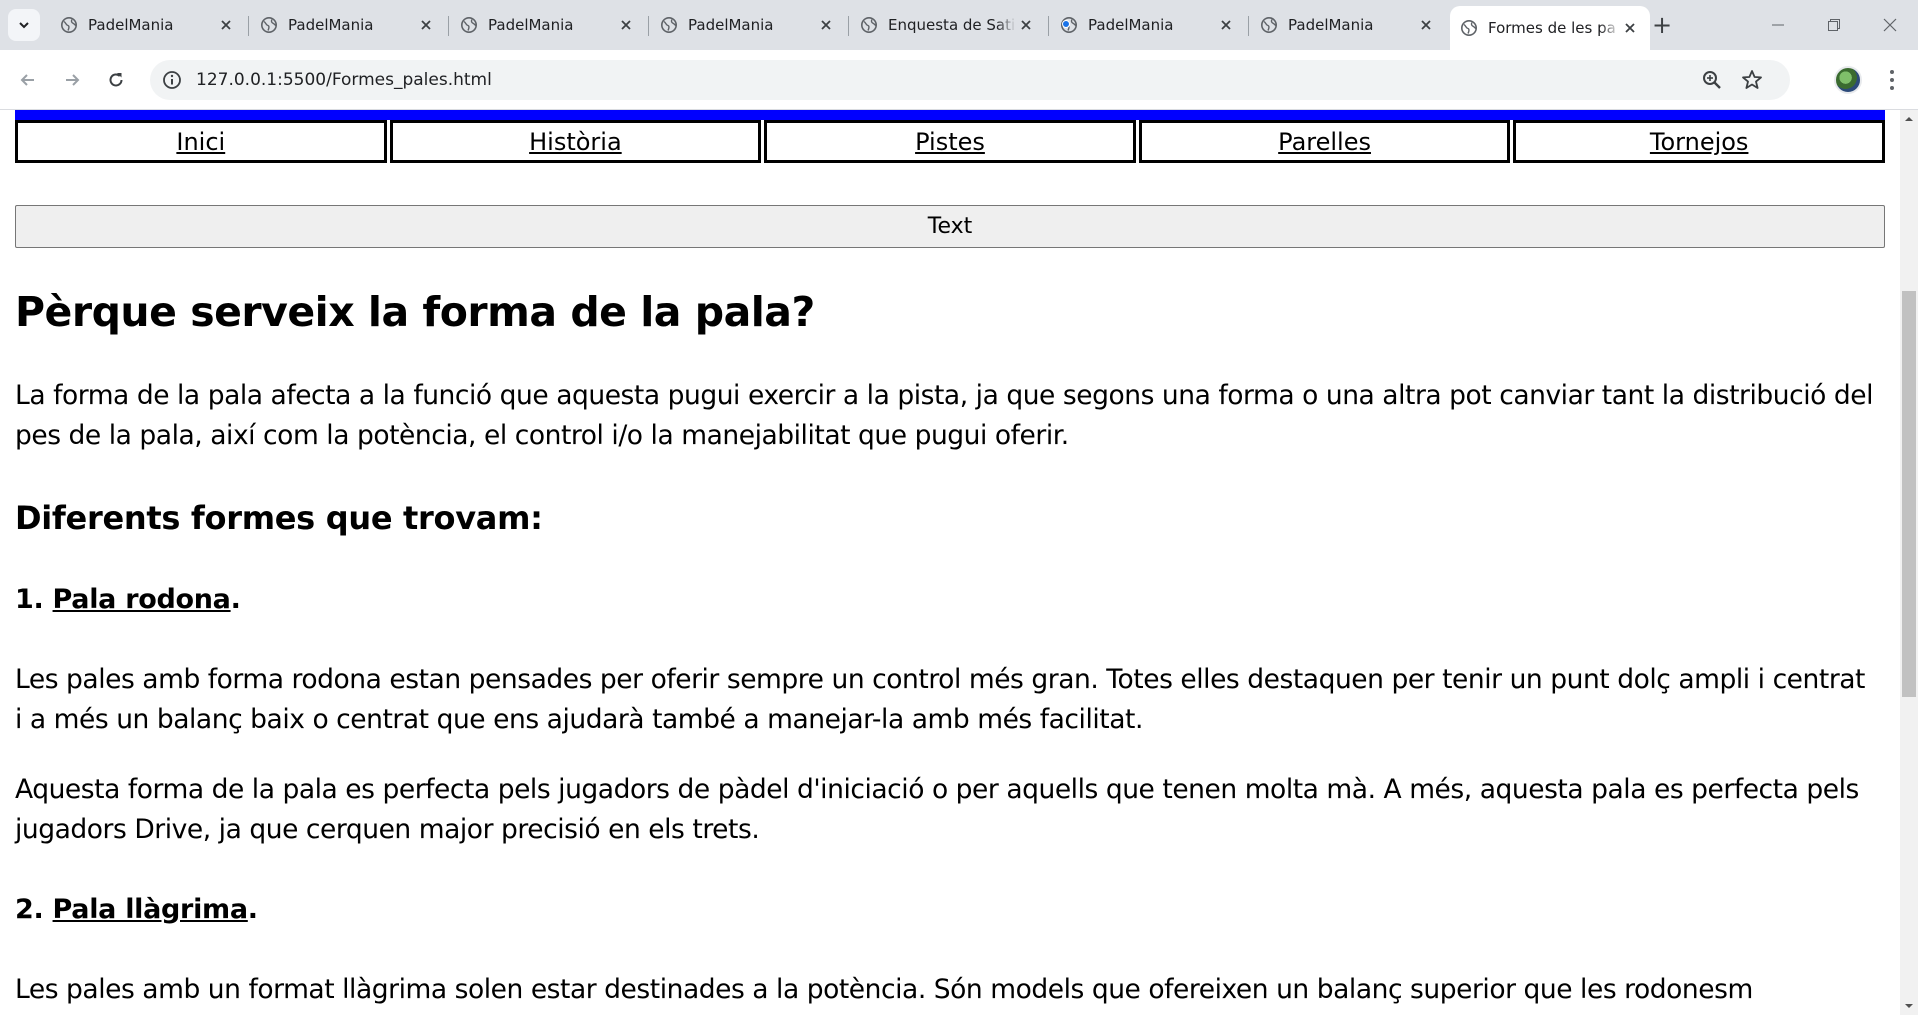 The image size is (1918, 1015). Describe the element at coordinates (415, 312) in the screenshot. I see `page-title: Pèrque serveix la forma de la pala?` at that location.